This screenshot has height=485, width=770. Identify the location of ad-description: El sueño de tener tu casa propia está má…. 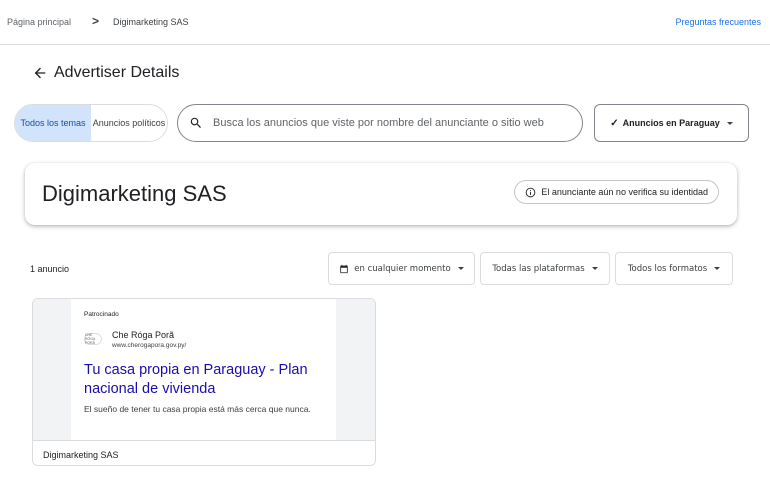
(197, 409).